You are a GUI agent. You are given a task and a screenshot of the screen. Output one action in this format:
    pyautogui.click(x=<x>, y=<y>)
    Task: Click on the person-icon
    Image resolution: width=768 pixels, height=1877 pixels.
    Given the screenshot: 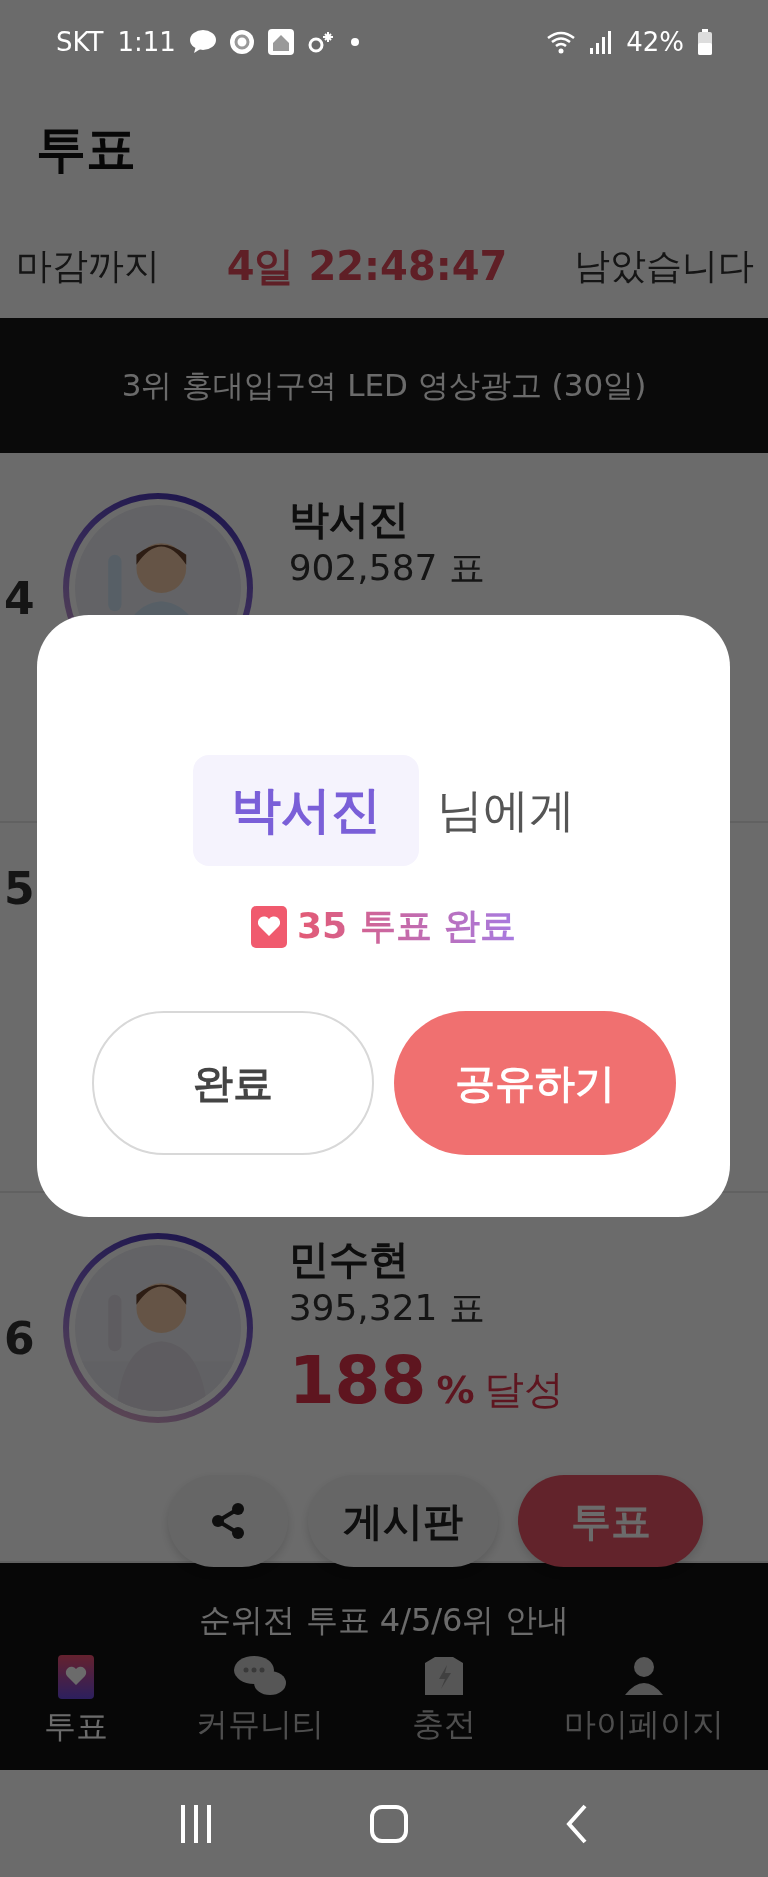 What is the action you would take?
    pyautogui.click(x=644, y=1676)
    